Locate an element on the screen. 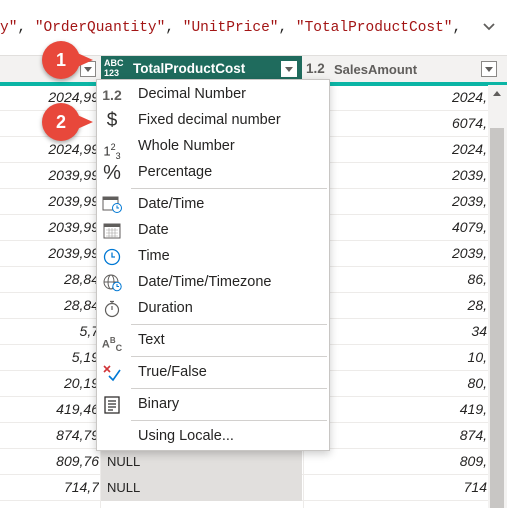  cell-salesamount: 419, is located at coordinates (395, 409).